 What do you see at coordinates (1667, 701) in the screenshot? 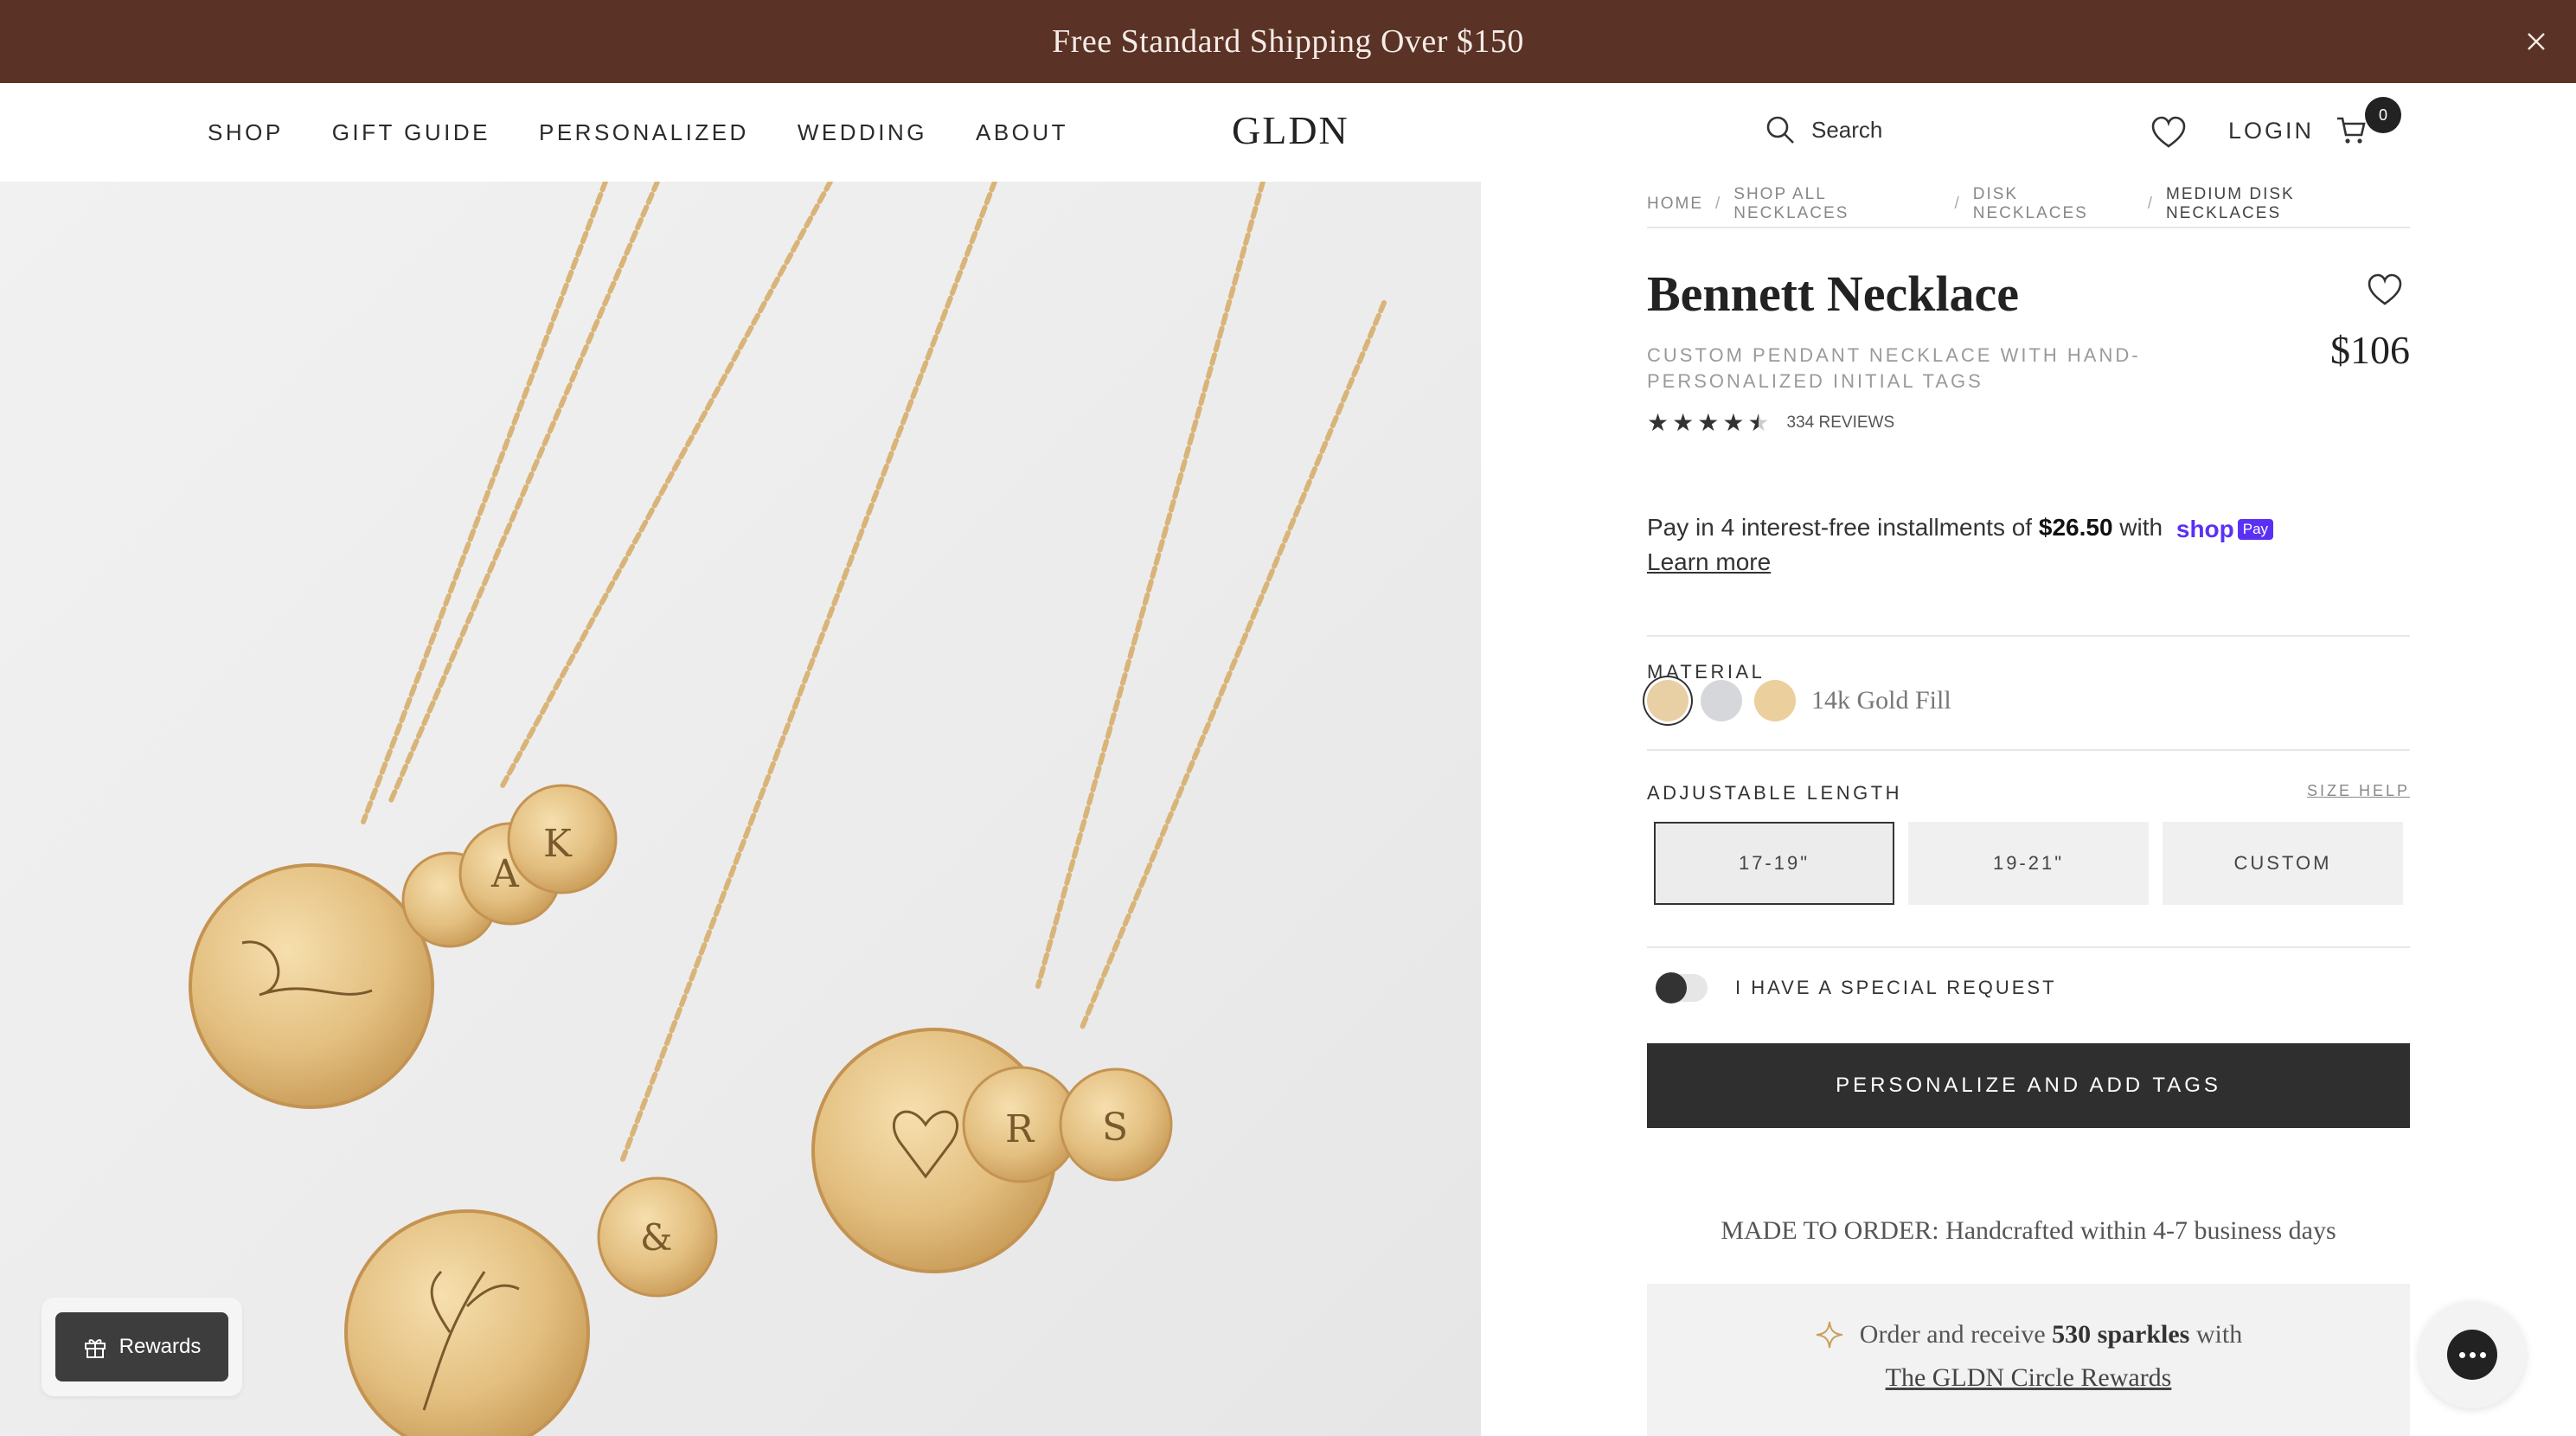
I see `swatch-gold-fill` at bounding box center [1667, 701].